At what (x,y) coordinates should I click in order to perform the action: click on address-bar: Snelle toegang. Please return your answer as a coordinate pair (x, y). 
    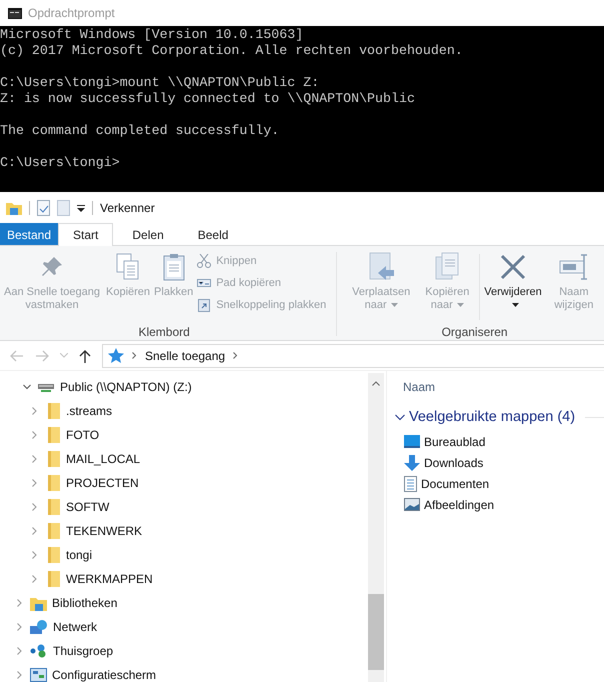
    Looking at the image, I should click on (353, 356).